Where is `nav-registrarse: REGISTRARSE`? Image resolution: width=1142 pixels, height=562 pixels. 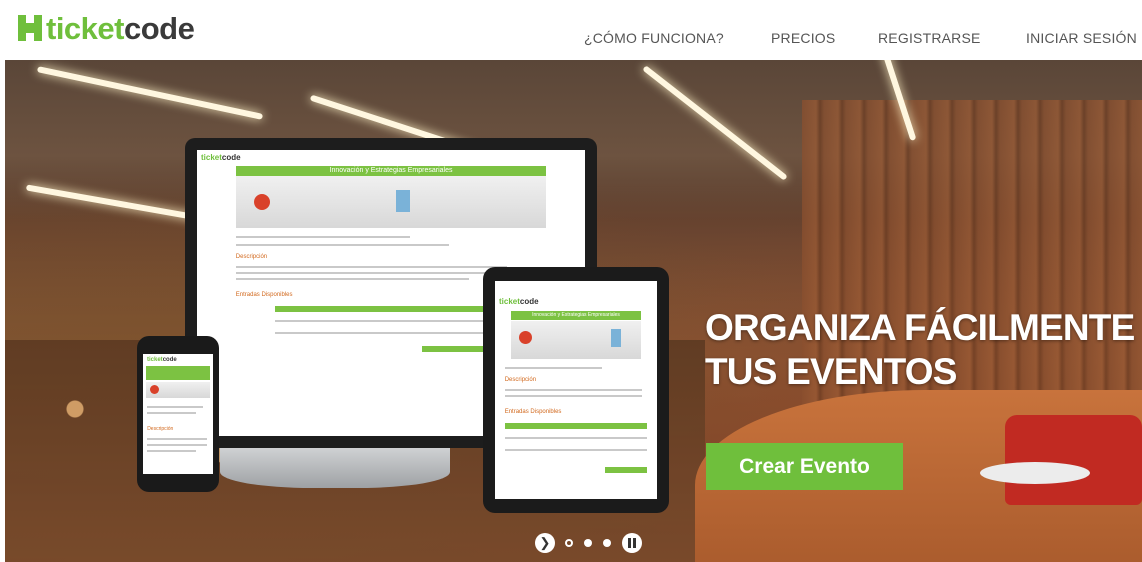
nav-registrarse: REGISTRARSE is located at coordinates (929, 38).